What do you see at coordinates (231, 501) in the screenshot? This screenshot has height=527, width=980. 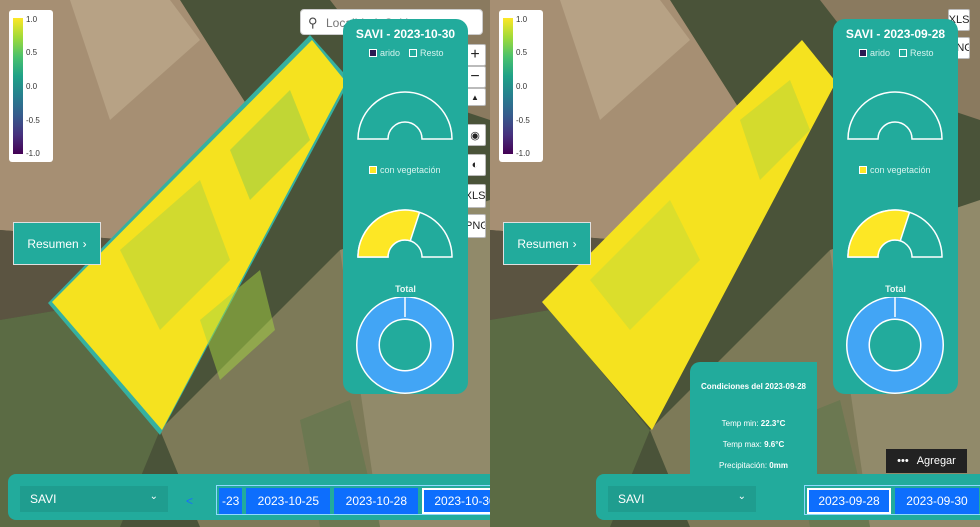 I see `date-button: -23` at bounding box center [231, 501].